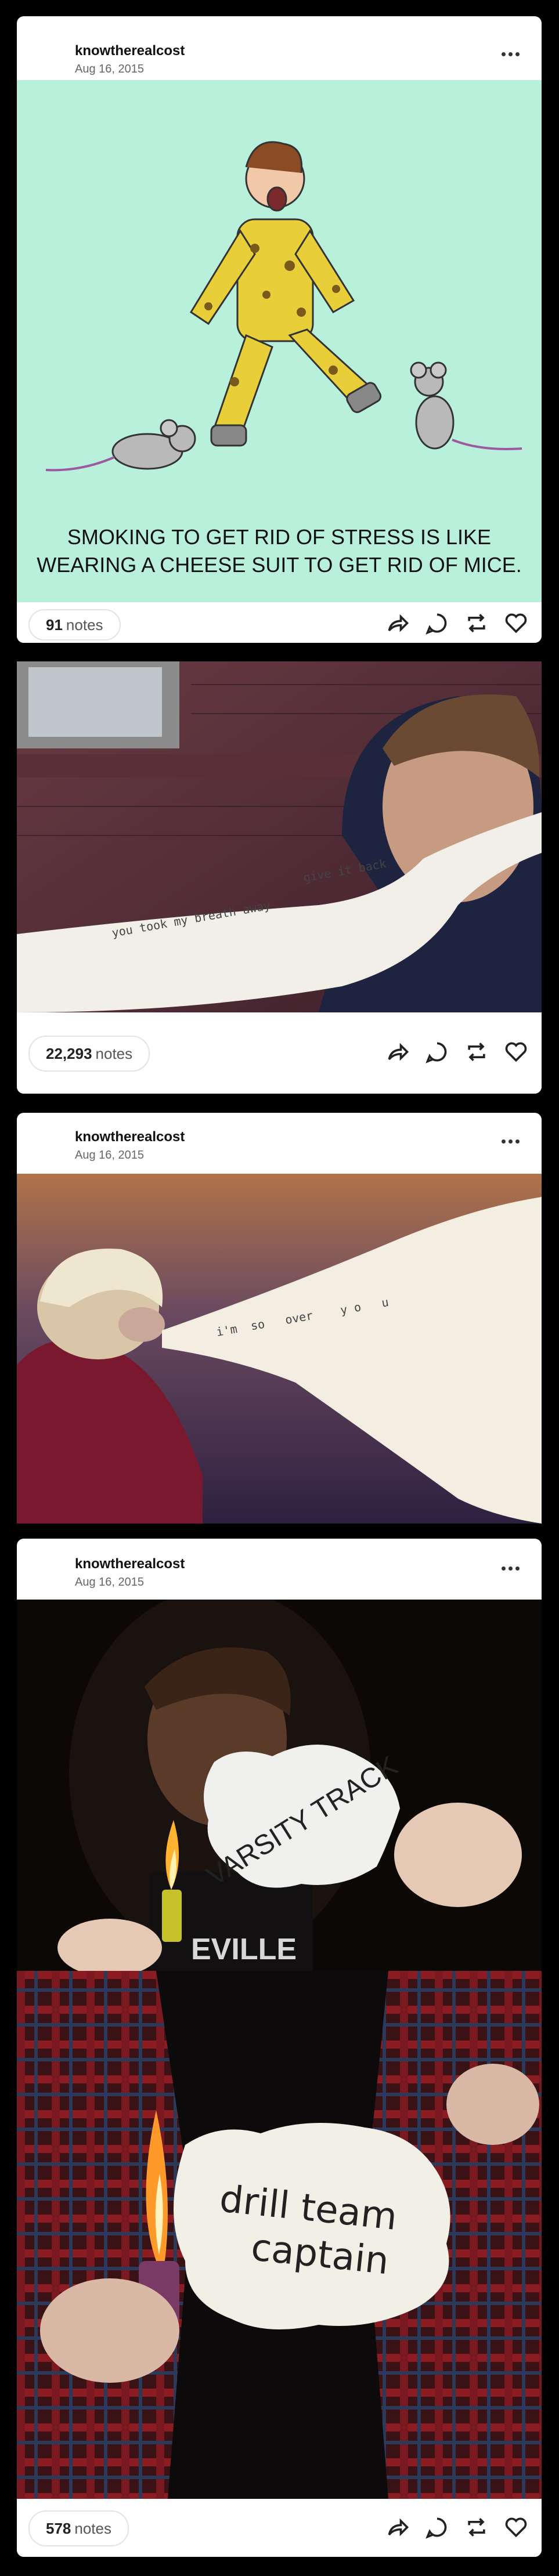 This screenshot has height=2576, width=559. I want to click on torn-paper-photo: you took my breath away give it back, so click(279, 836).